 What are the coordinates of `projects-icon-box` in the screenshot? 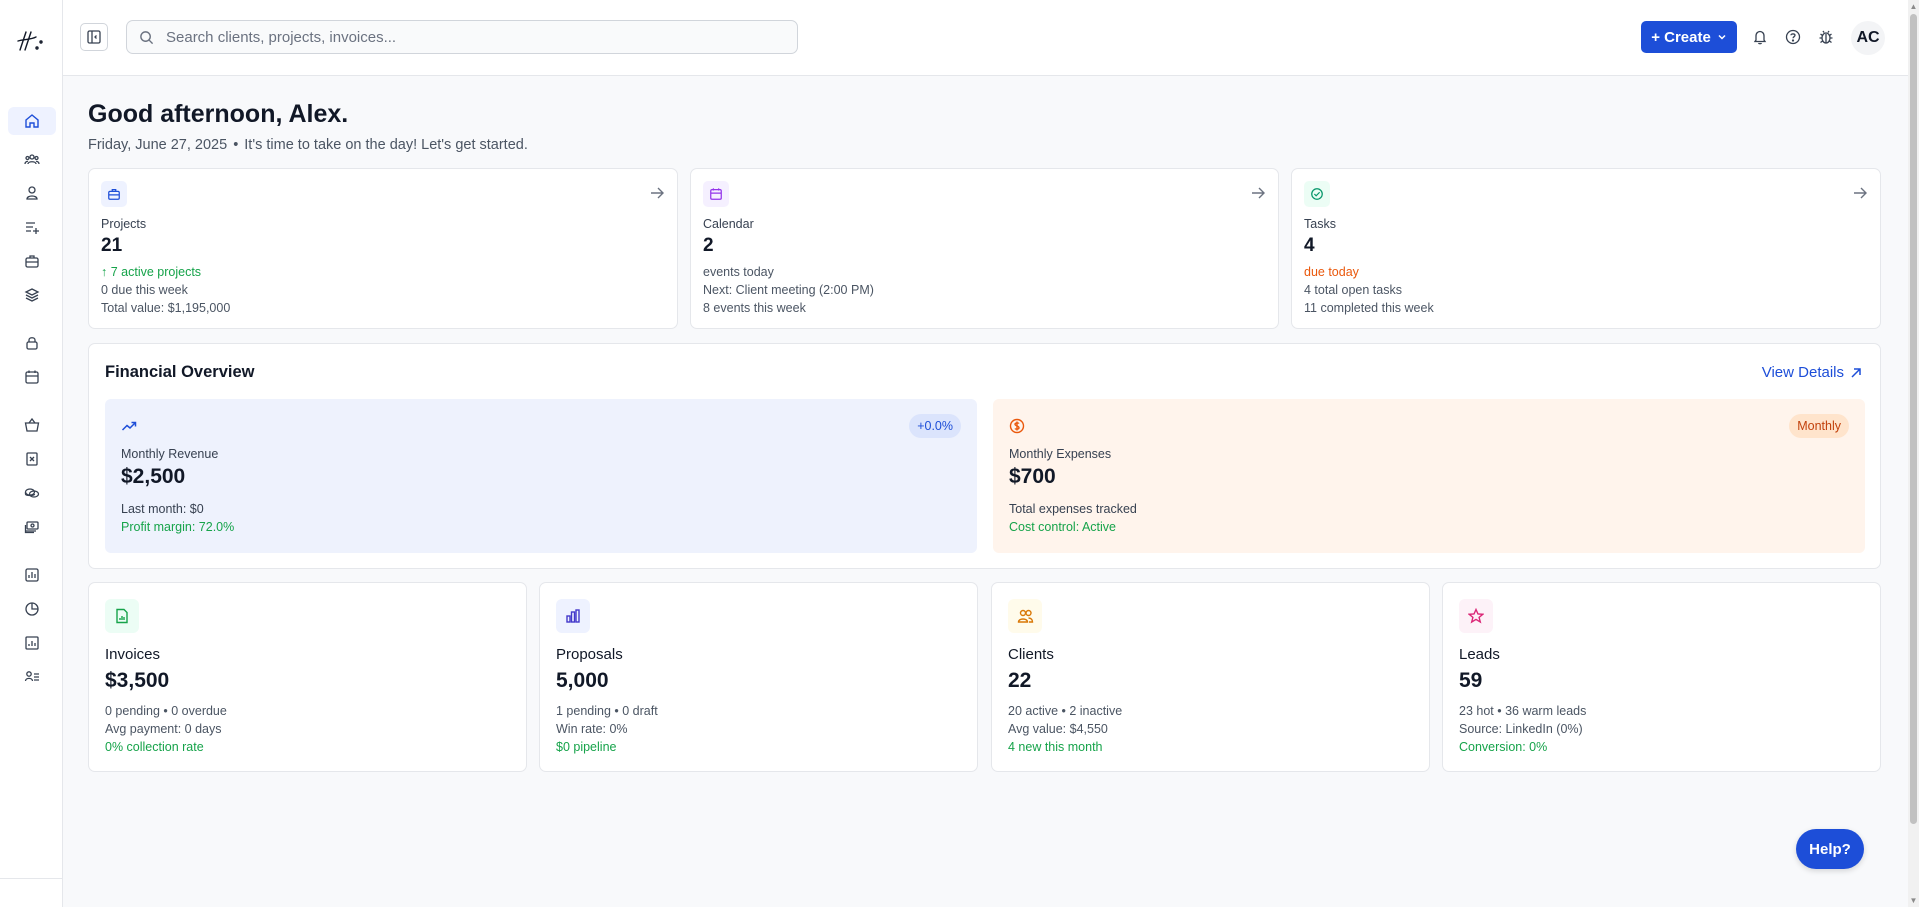 It's located at (114, 194).